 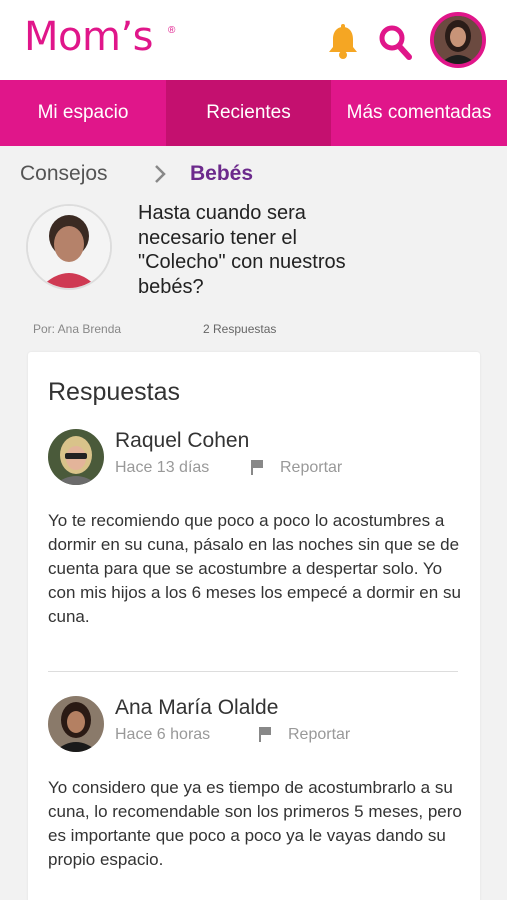 I want to click on answer-time: Hace 6 horas, so click(x=163, y=734).